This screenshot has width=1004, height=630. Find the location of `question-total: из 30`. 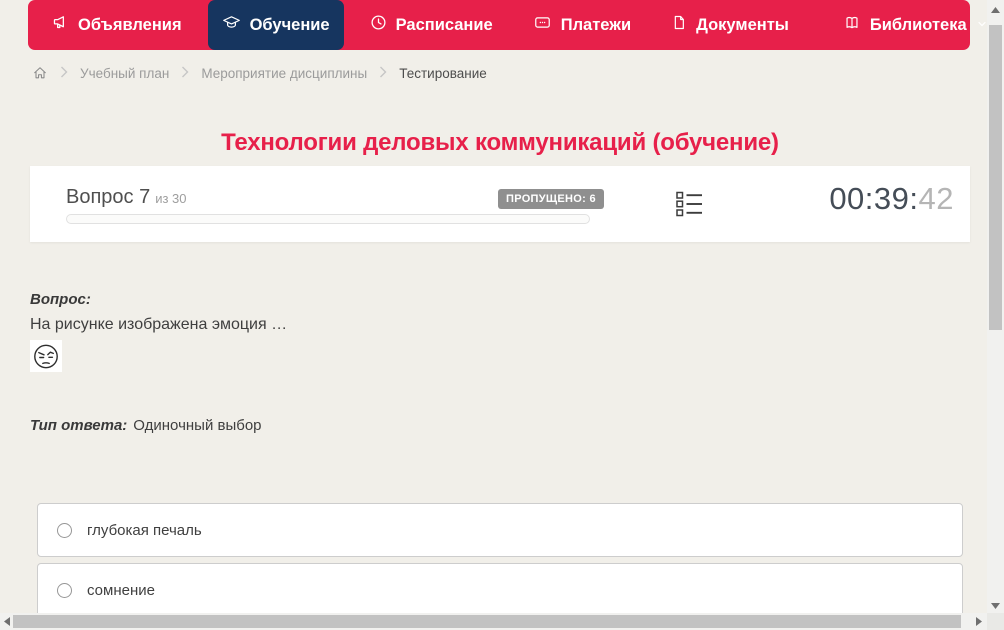

question-total: из 30 is located at coordinates (171, 198).